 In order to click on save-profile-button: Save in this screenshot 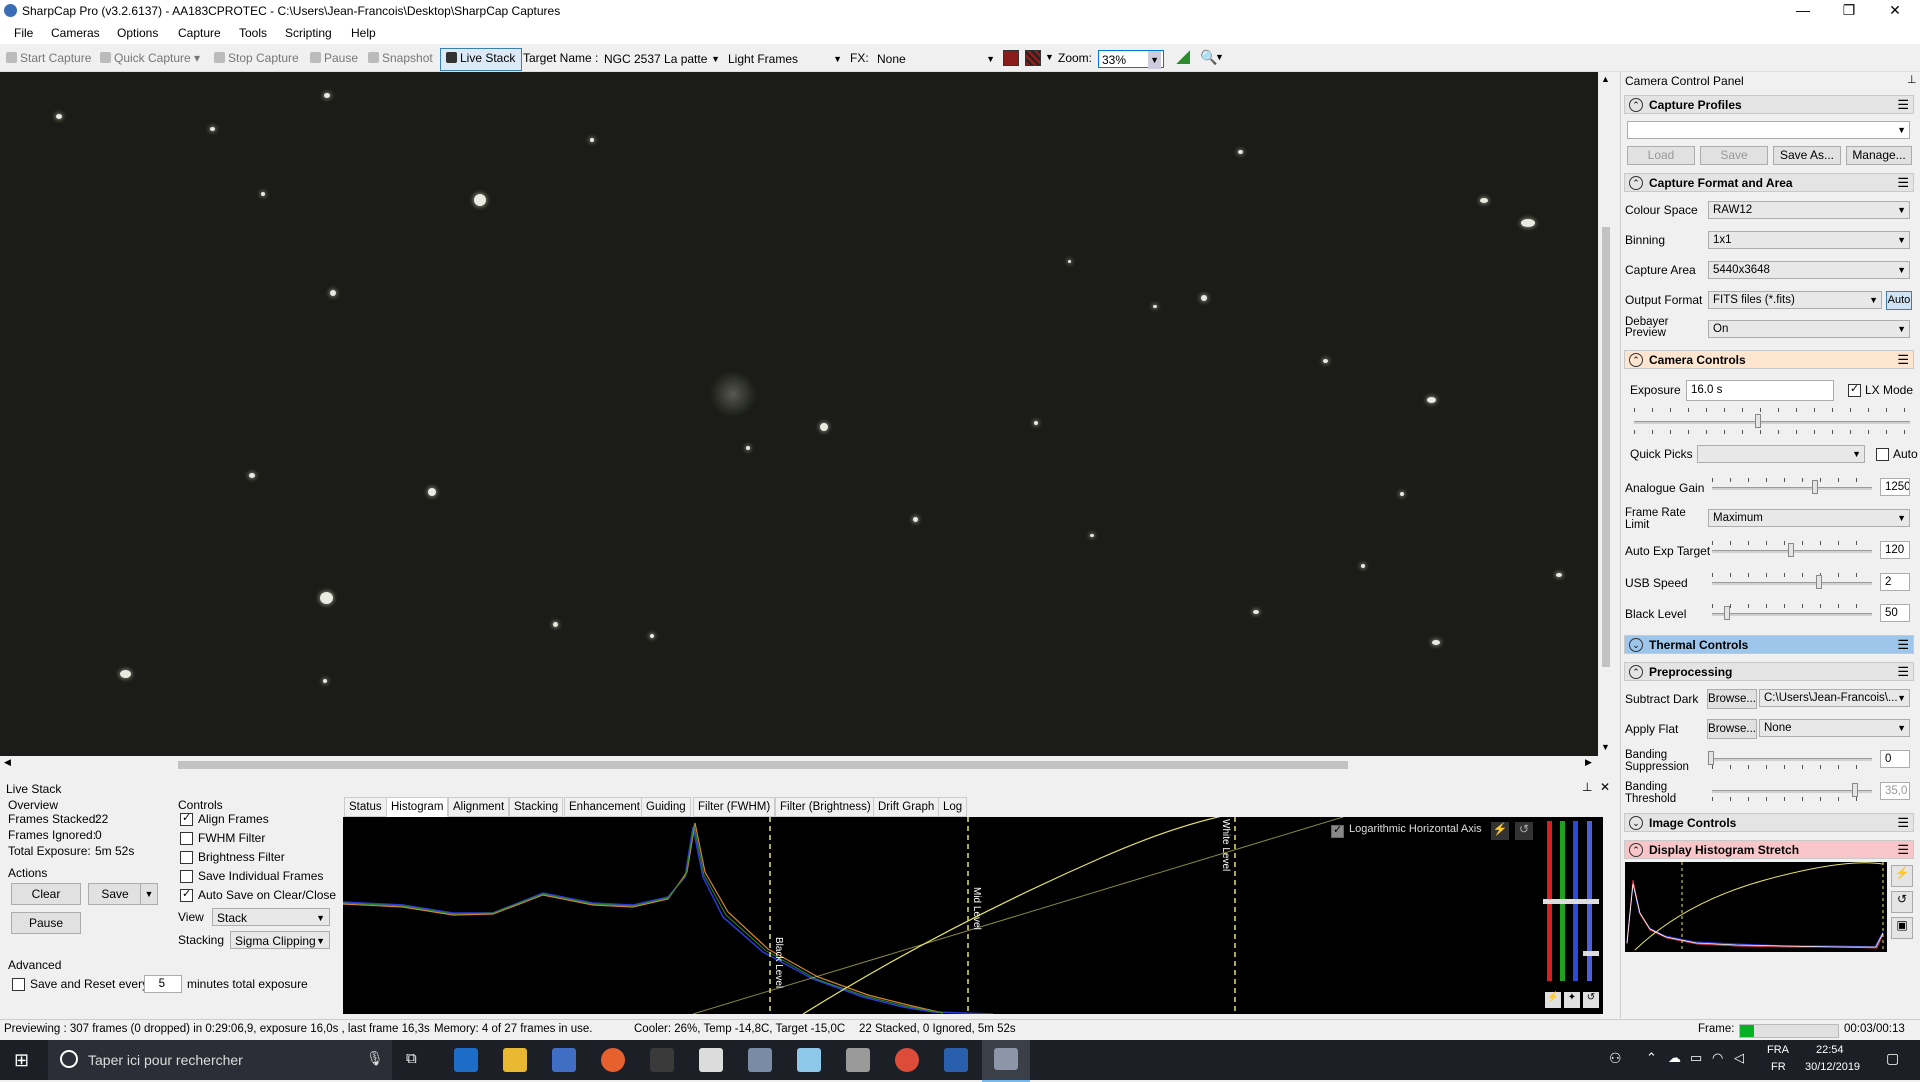, I will do `click(1734, 155)`.